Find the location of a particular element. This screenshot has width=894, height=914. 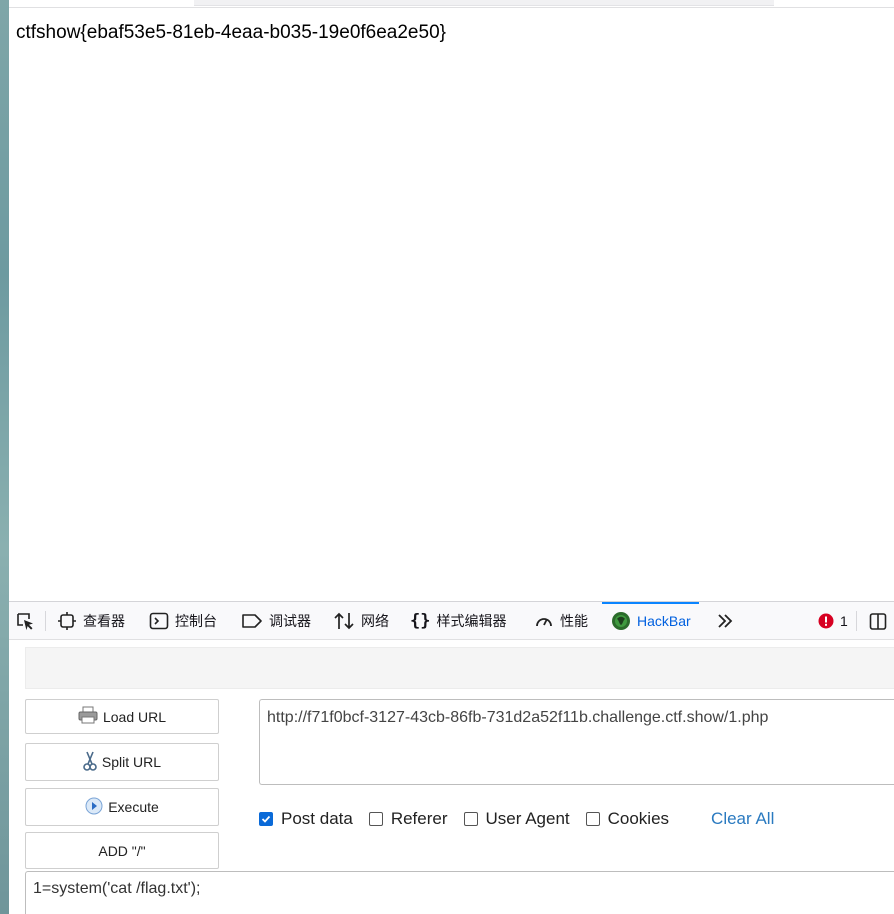

browser-tab-strip is located at coordinates (451, 4).